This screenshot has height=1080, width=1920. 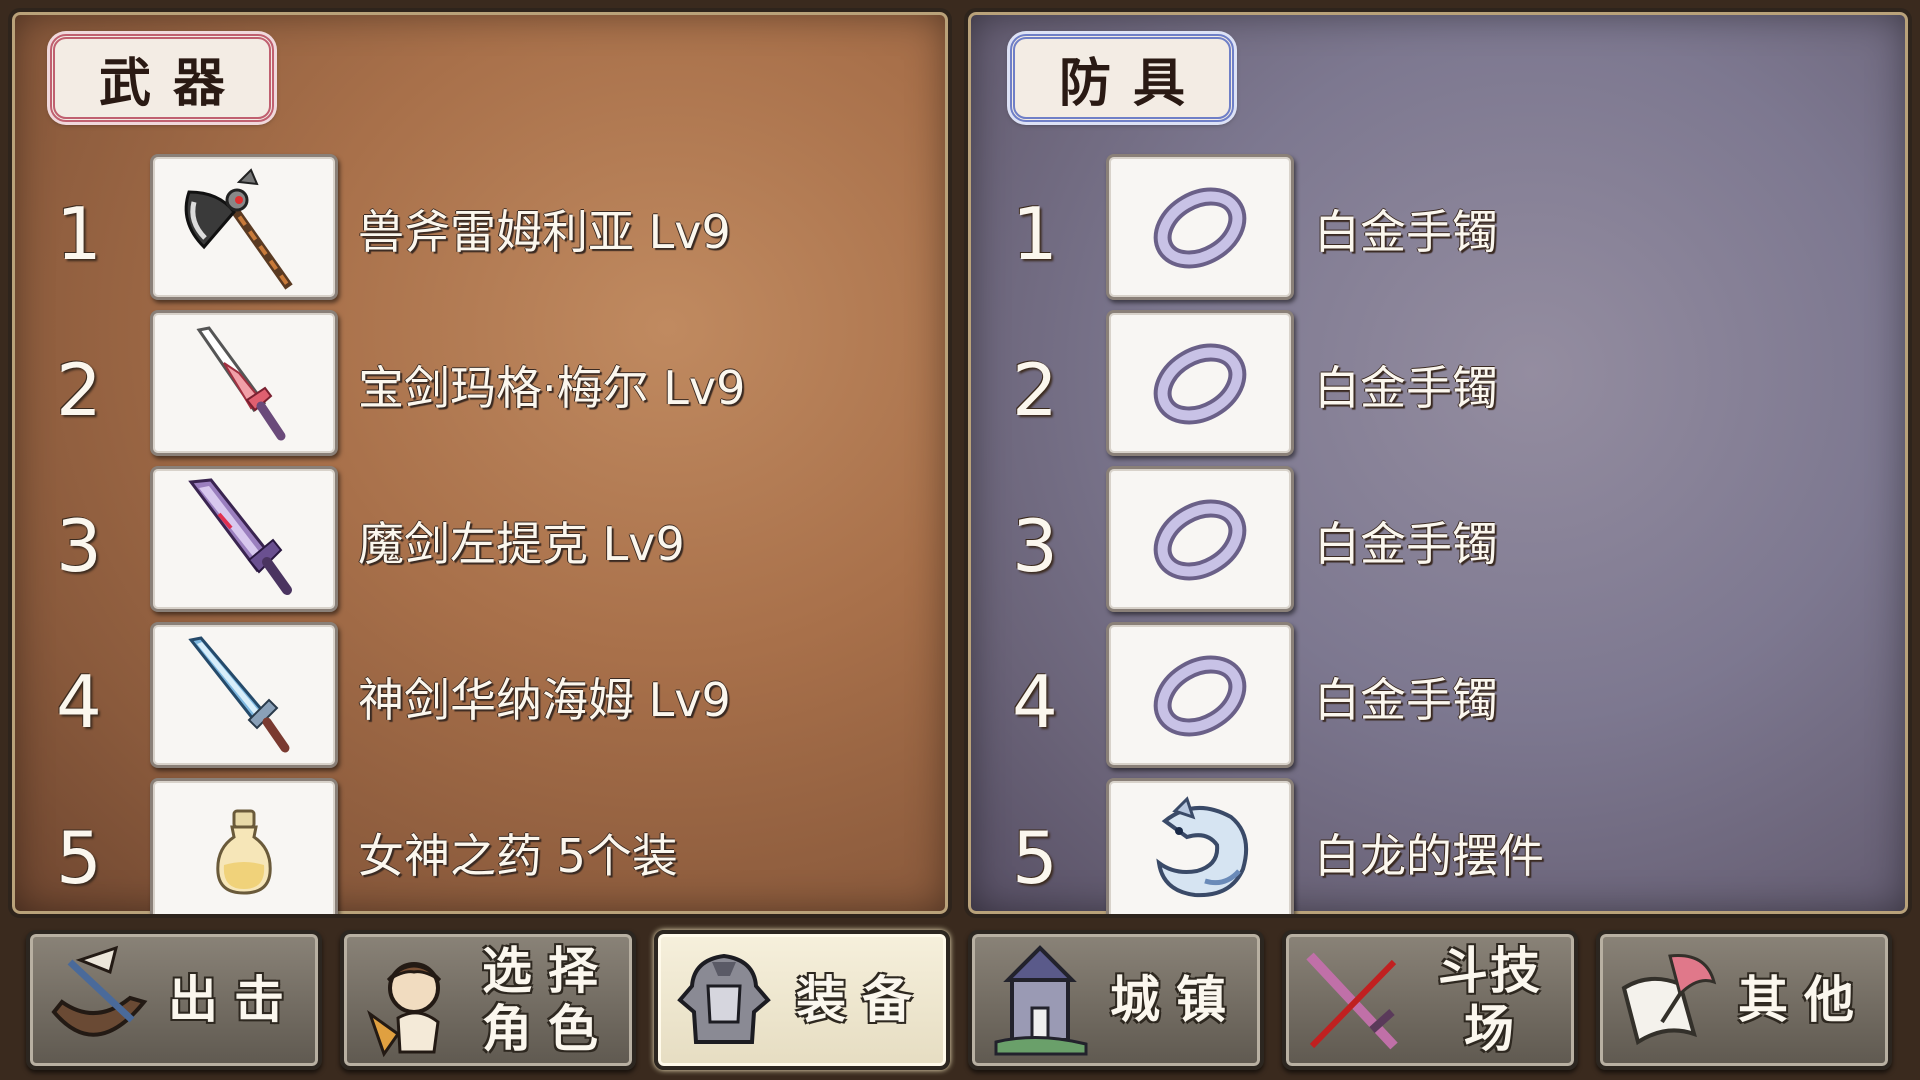 I want to click on nav-label: 装备, so click(x=862, y=1000).